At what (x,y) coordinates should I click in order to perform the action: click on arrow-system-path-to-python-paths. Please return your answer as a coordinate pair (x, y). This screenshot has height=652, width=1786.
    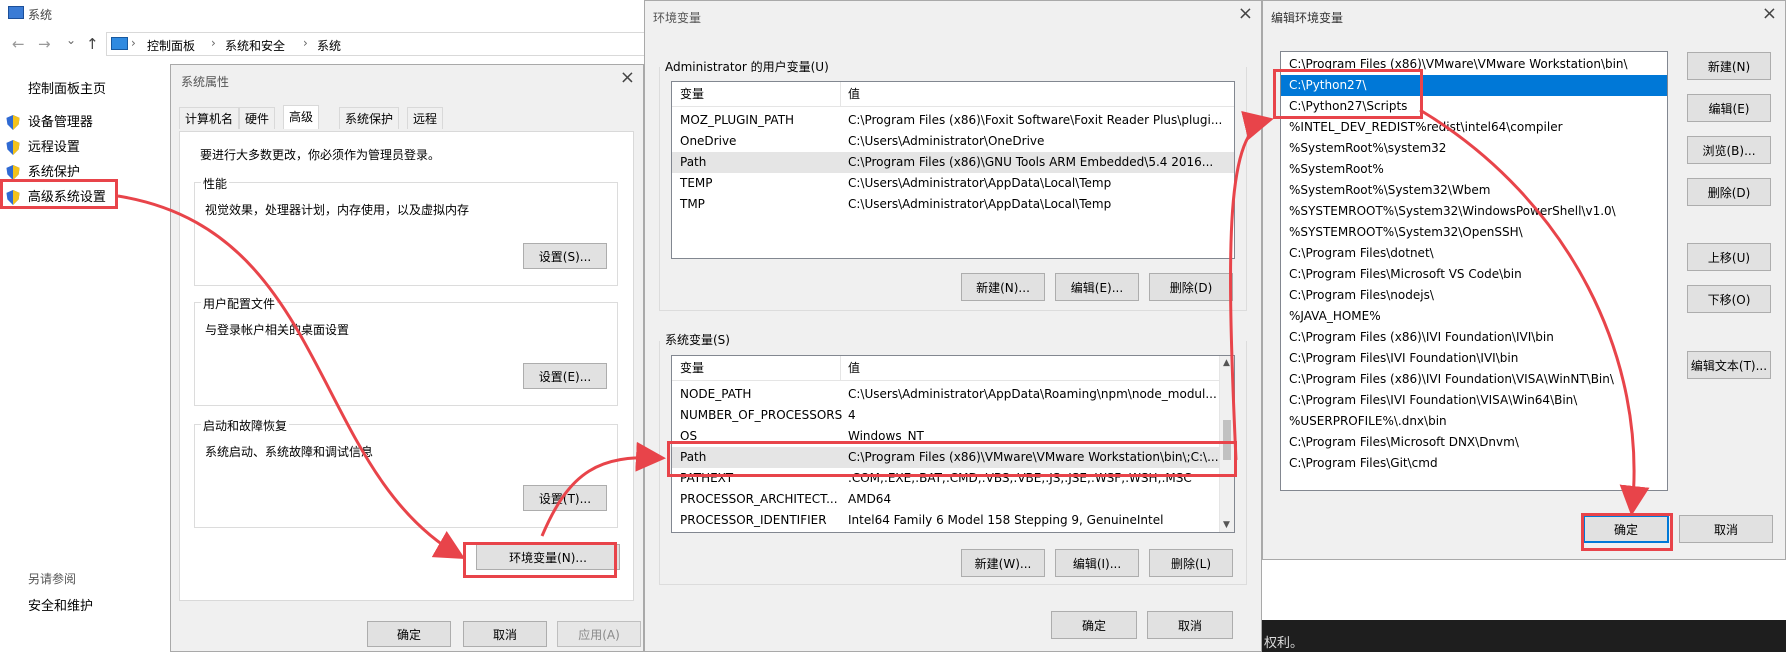
    Looking at the image, I should click on (1251, 286).